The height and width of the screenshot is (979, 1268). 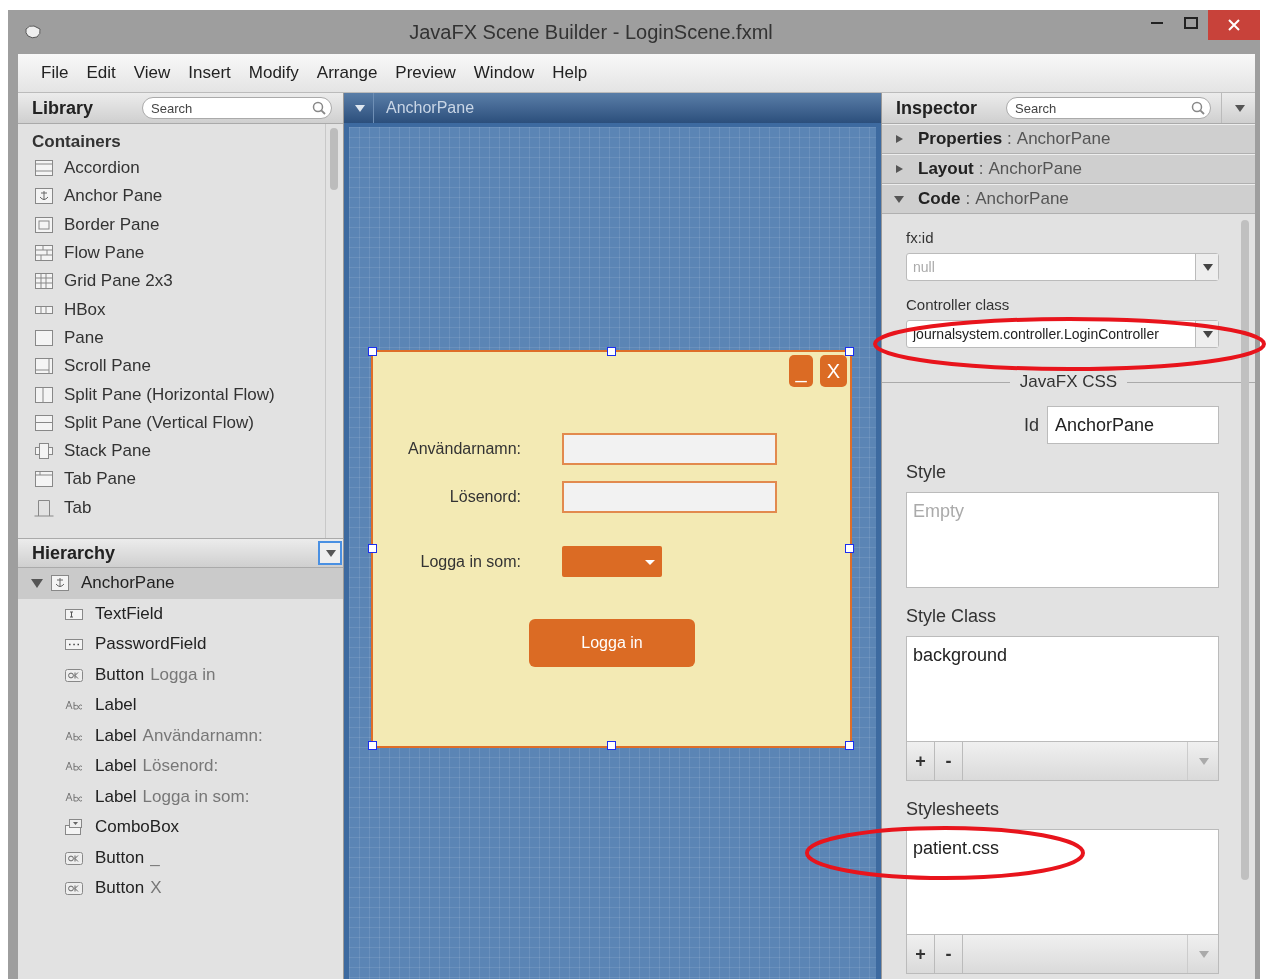 What do you see at coordinates (1022, 199) in the screenshot?
I see `section-target: AnchorPane` at bounding box center [1022, 199].